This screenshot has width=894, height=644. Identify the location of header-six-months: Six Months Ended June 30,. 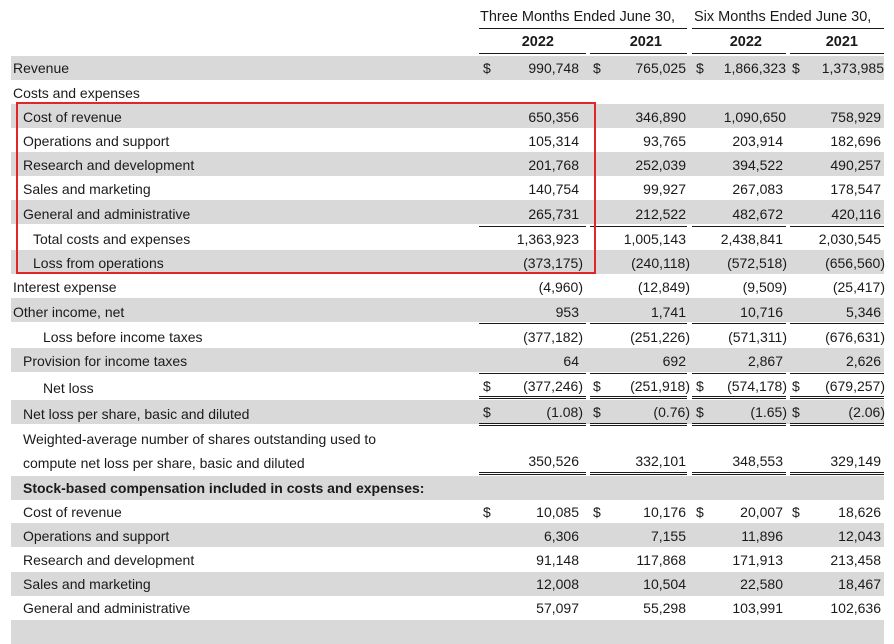
(783, 17).